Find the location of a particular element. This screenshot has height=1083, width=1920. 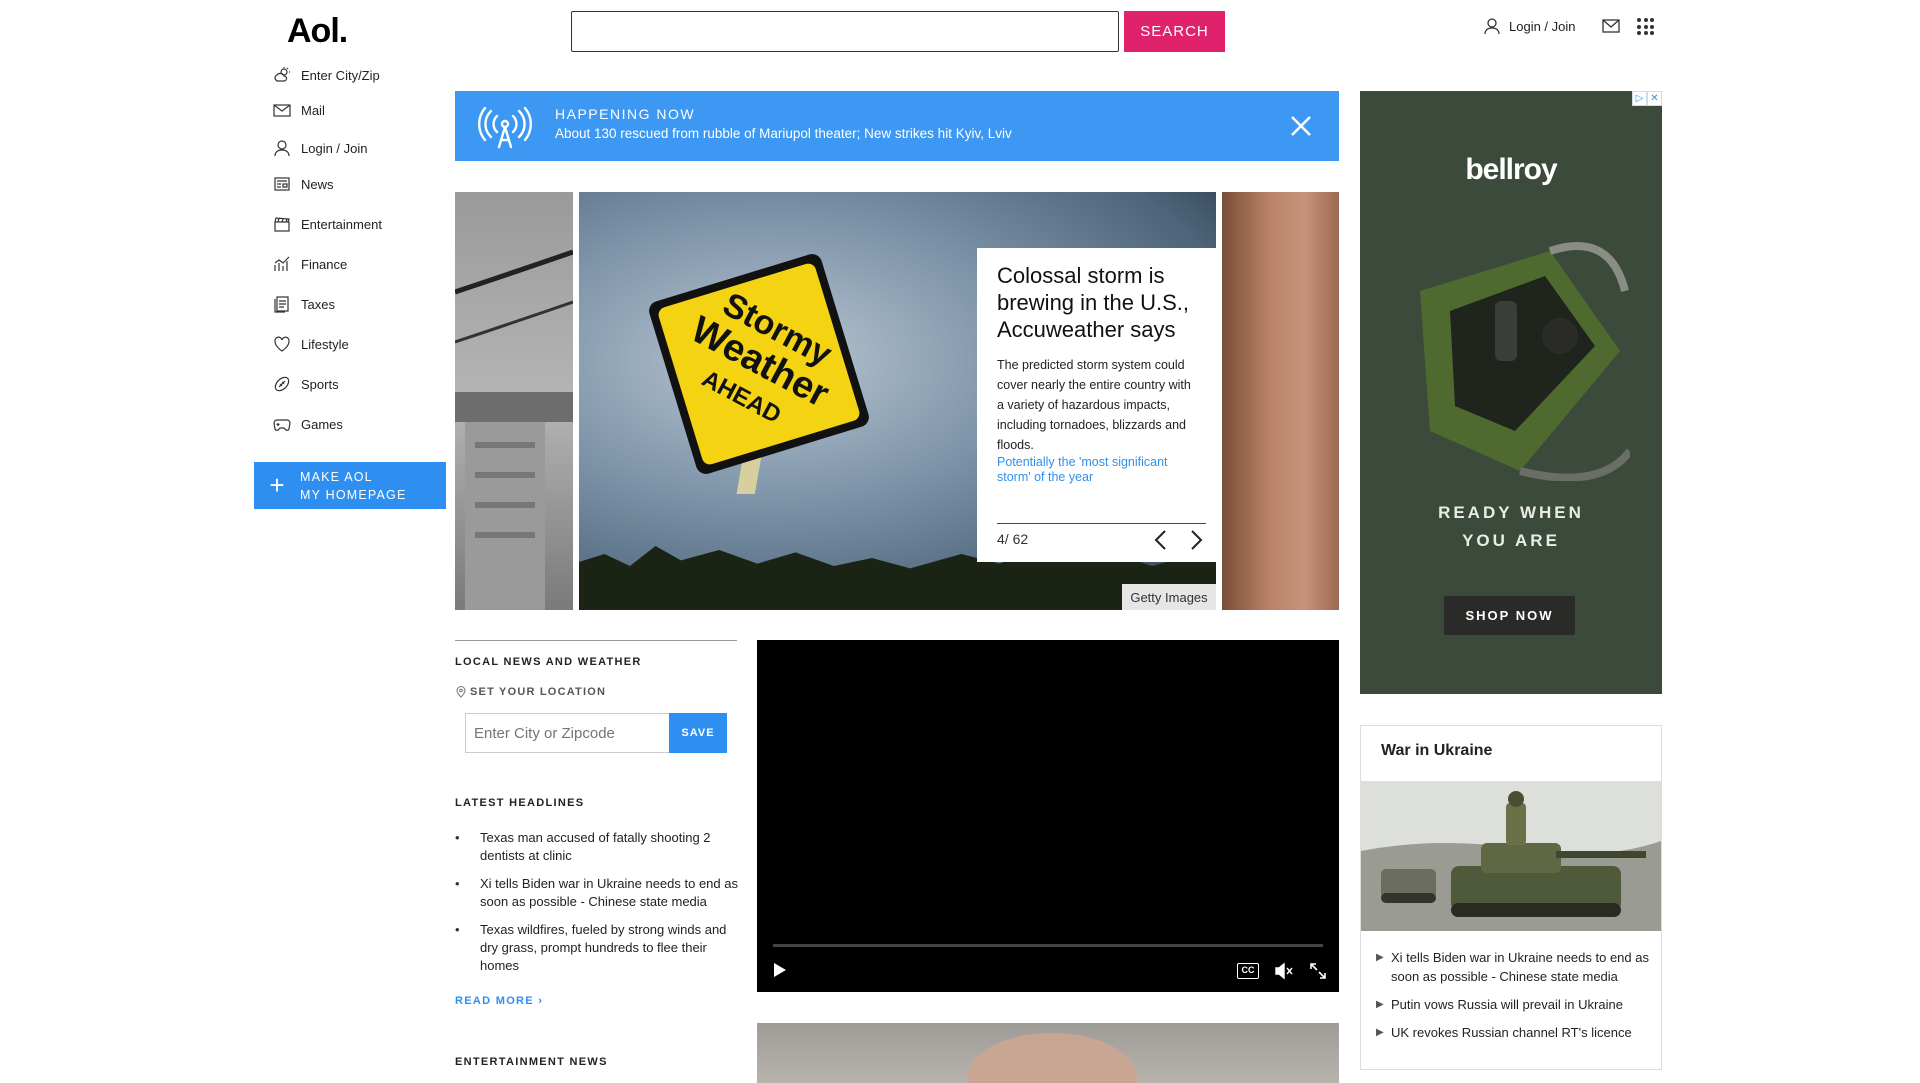

happening-now-title: HAPPENING NOW is located at coordinates (625, 114).